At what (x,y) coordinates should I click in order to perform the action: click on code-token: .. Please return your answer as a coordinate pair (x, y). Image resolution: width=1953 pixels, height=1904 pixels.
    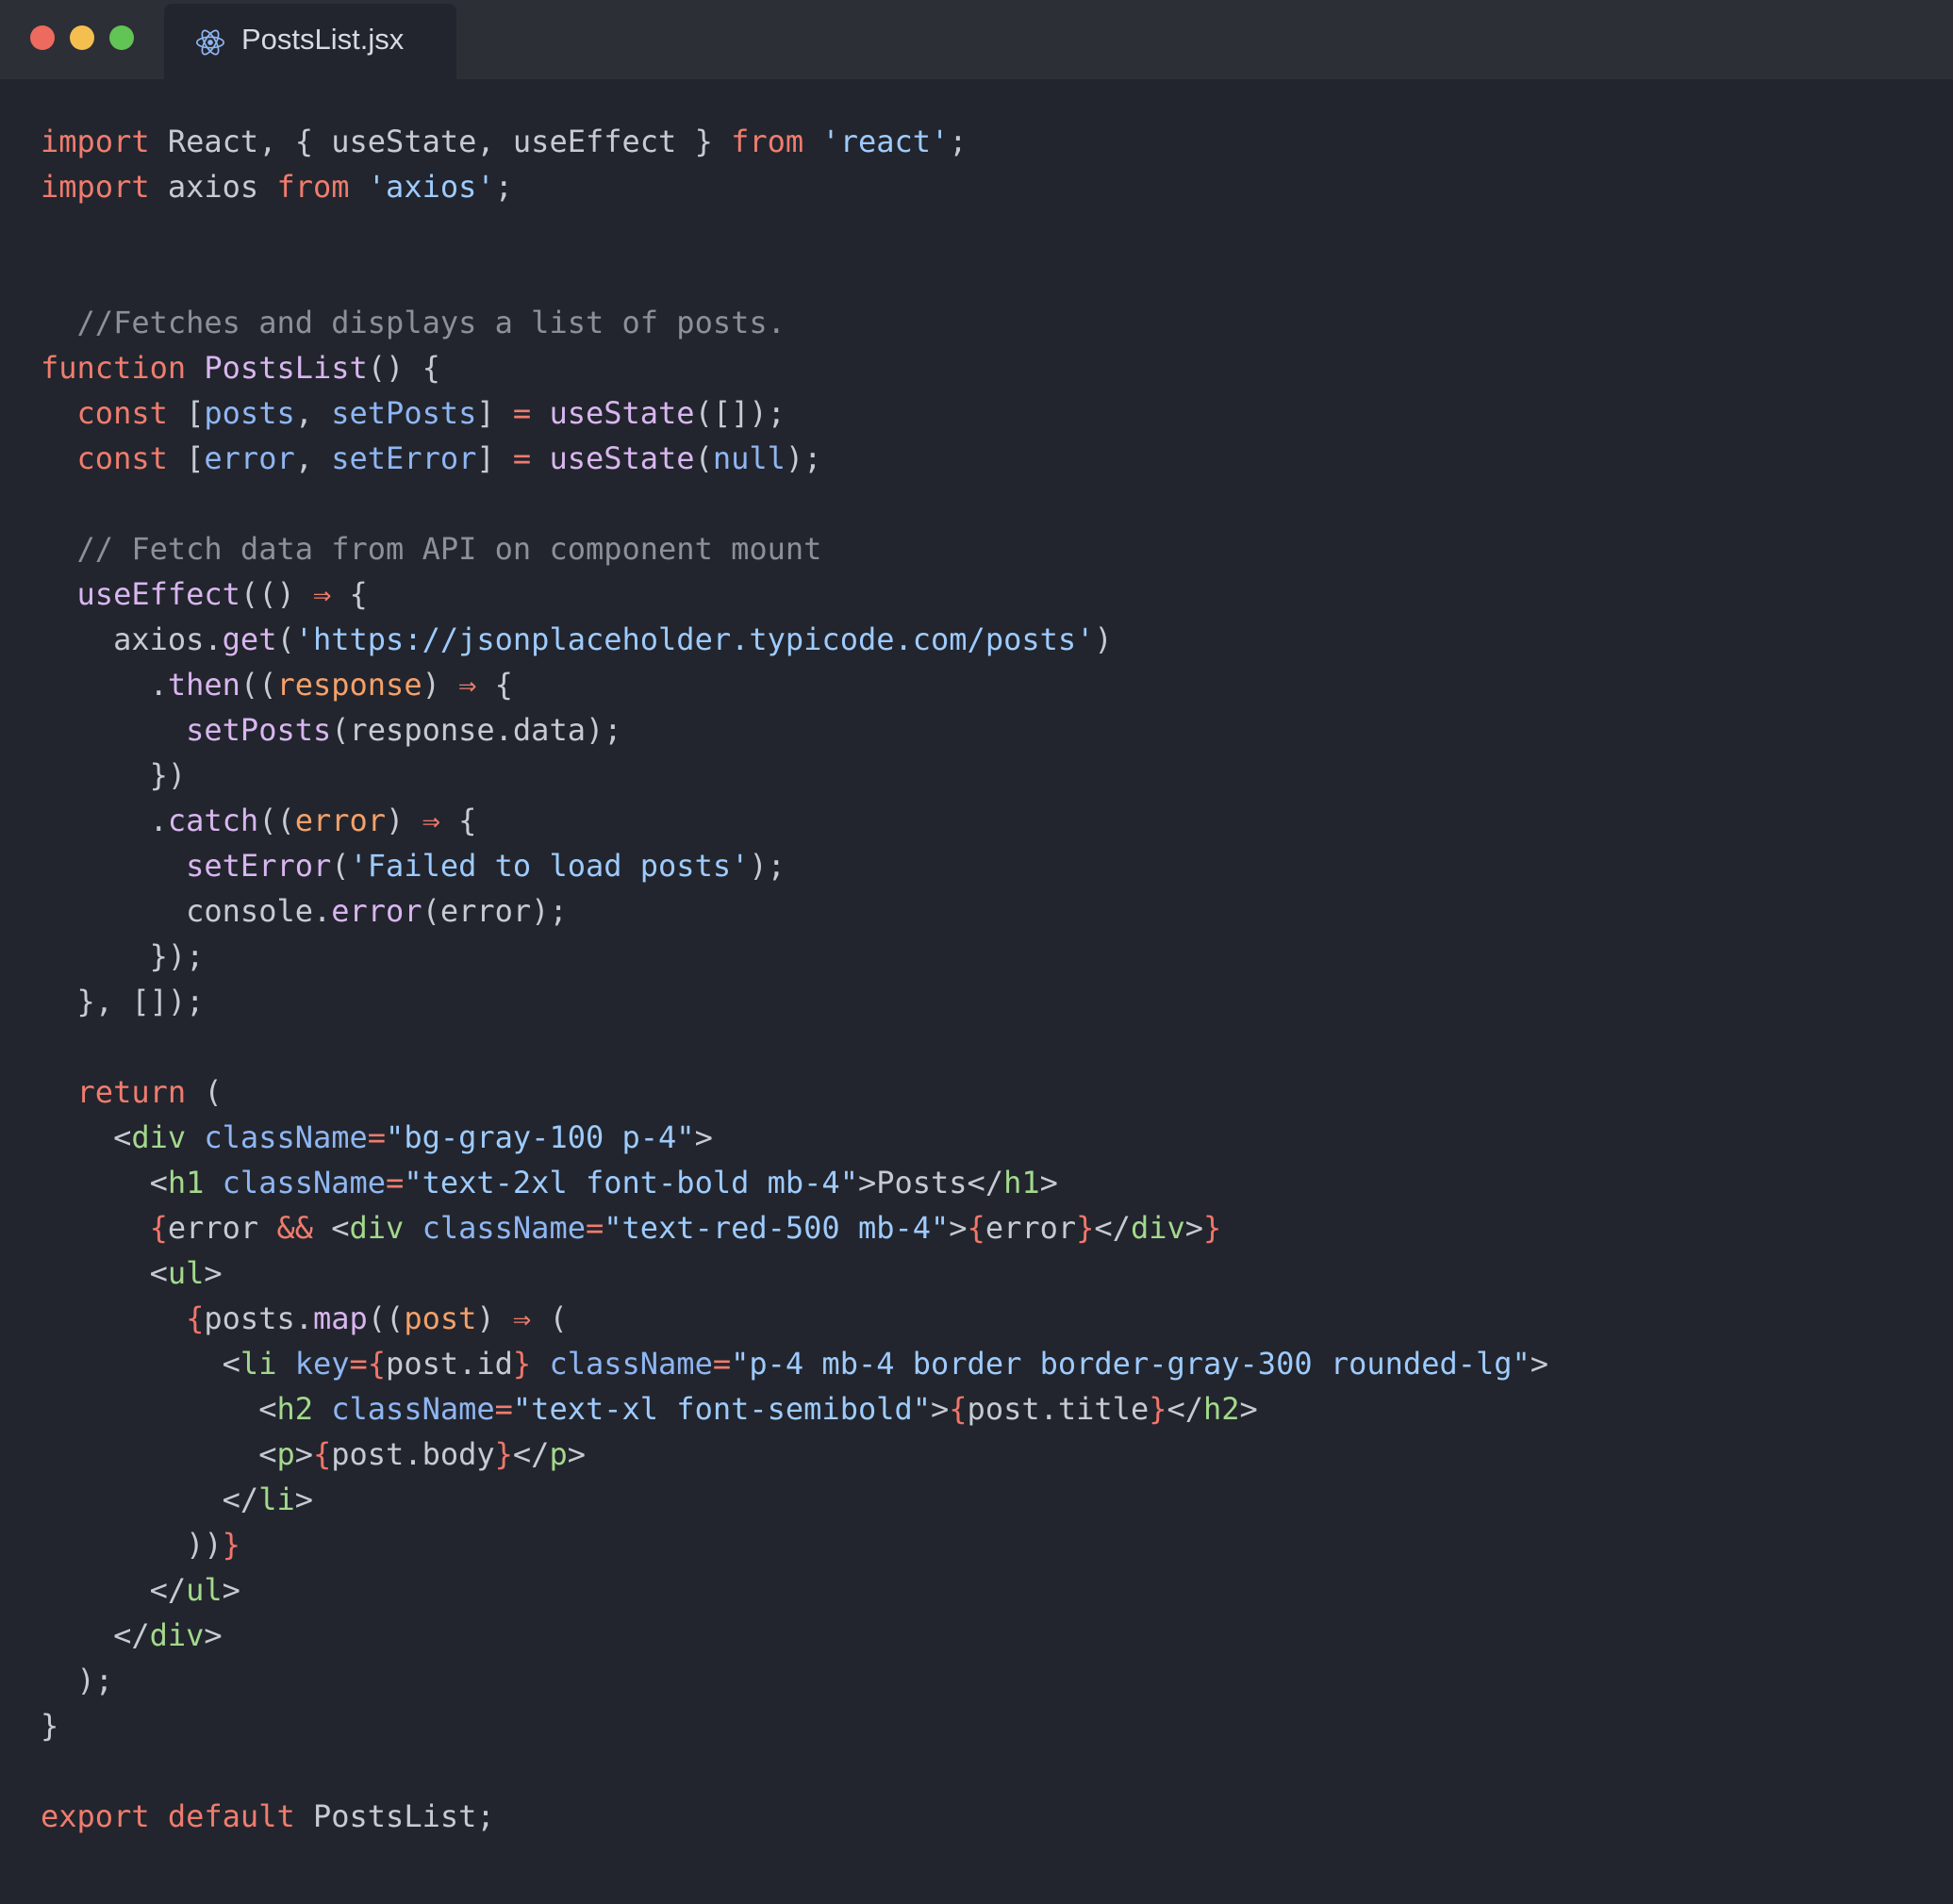
    Looking at the image, I should click on (104, 685).